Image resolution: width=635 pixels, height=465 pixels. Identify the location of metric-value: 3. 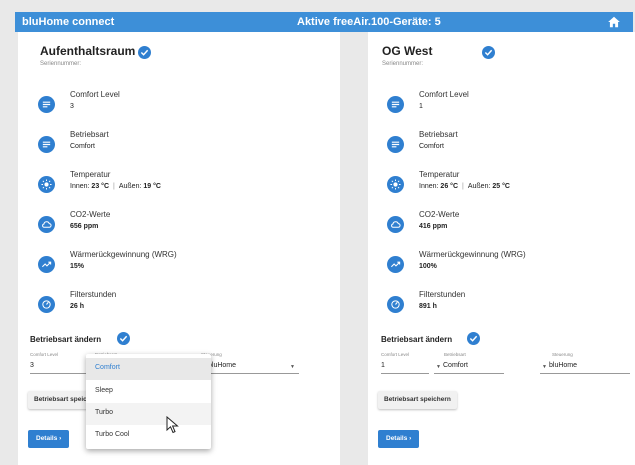
(72, 106).